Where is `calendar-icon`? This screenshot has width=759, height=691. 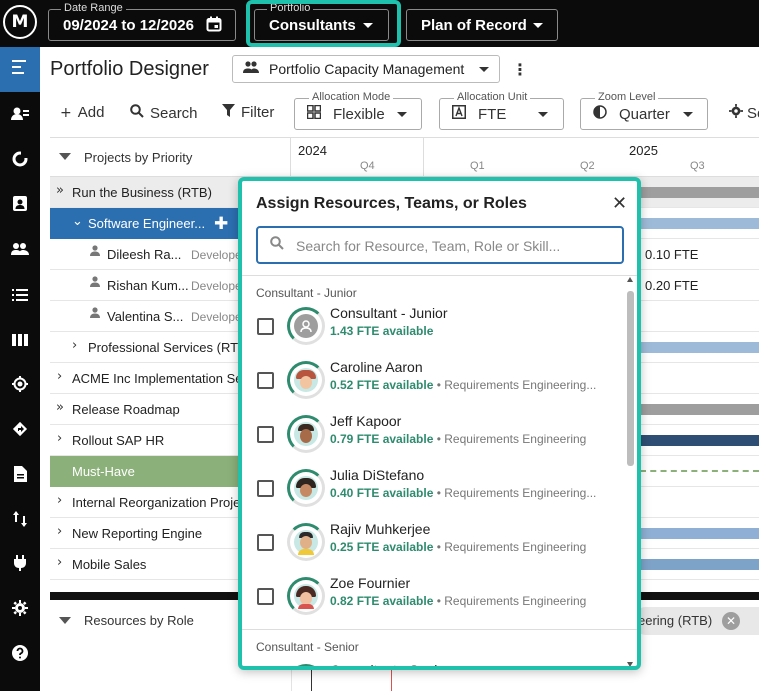 calendar-icon is located at coordinates (214, 26).